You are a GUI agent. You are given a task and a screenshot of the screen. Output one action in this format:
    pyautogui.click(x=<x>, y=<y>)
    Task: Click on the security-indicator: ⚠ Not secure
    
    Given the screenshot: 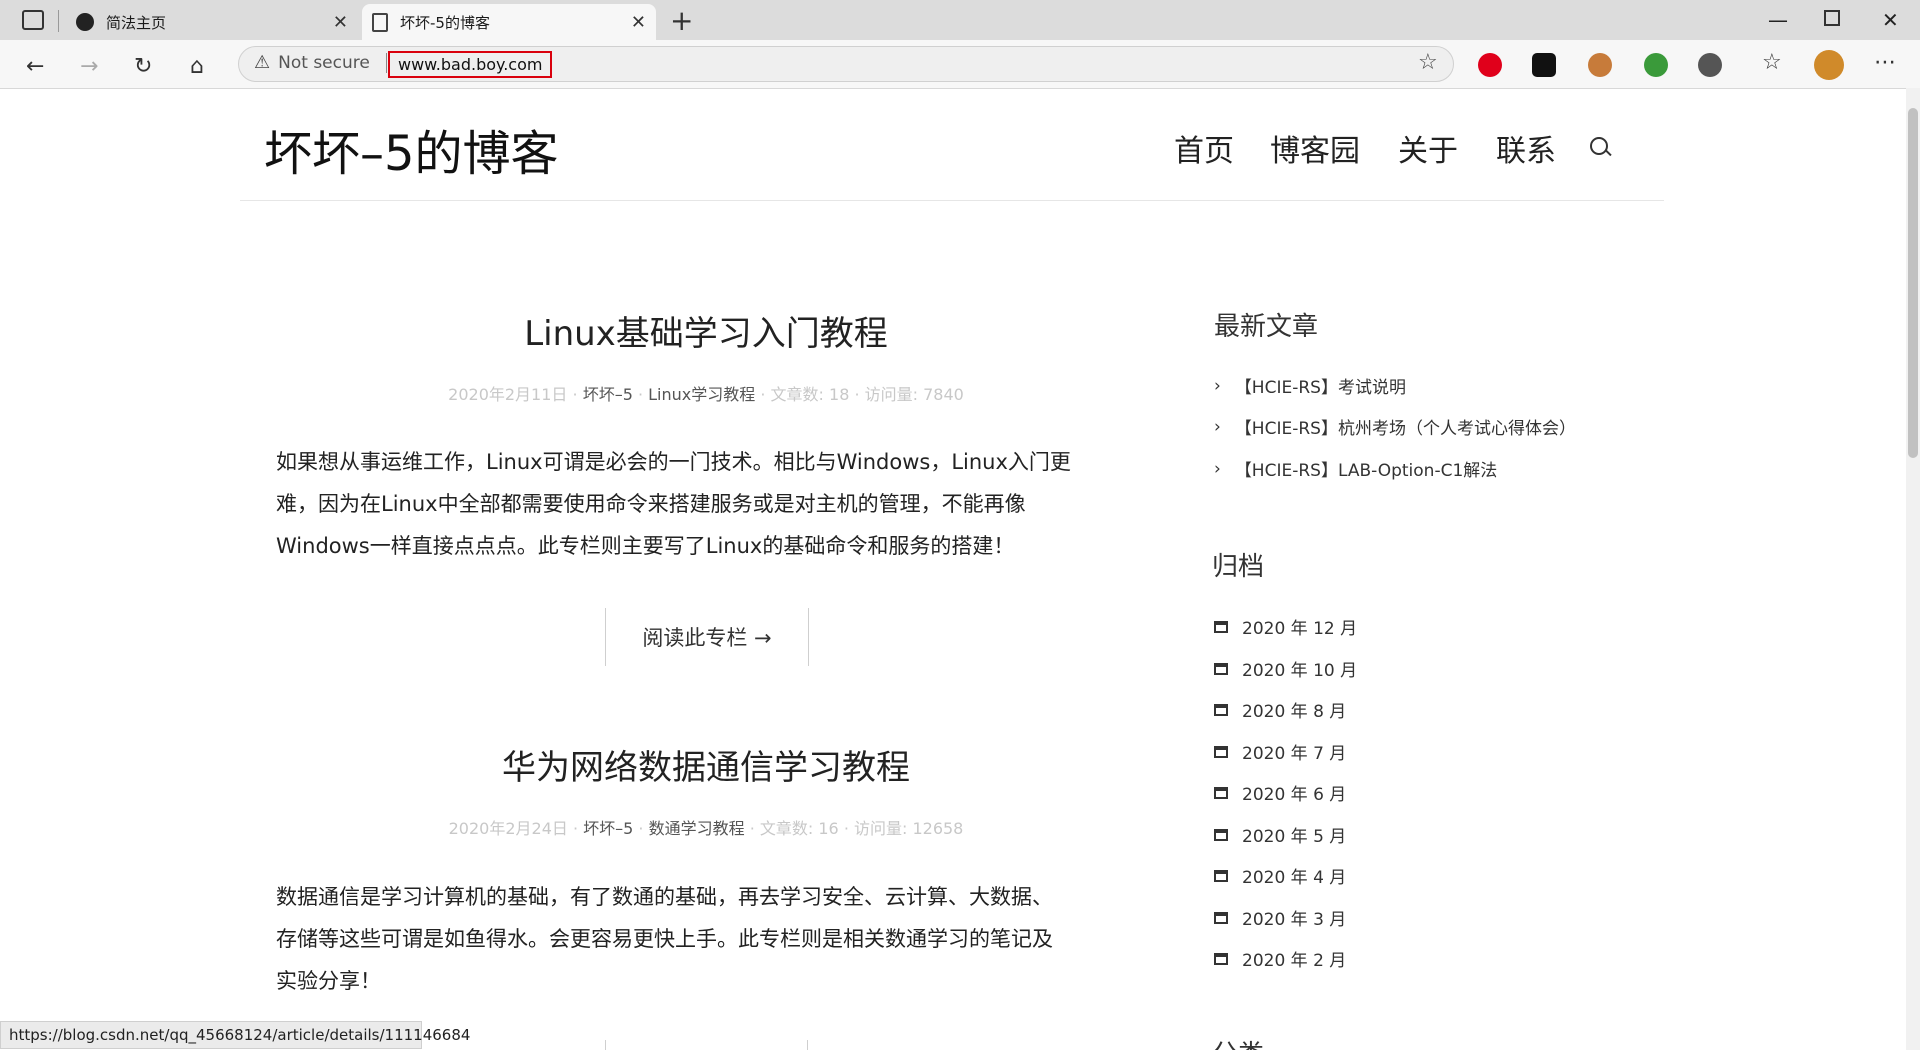 What is the action you would take?
    pyautogui.click(x=320, y=62)
    